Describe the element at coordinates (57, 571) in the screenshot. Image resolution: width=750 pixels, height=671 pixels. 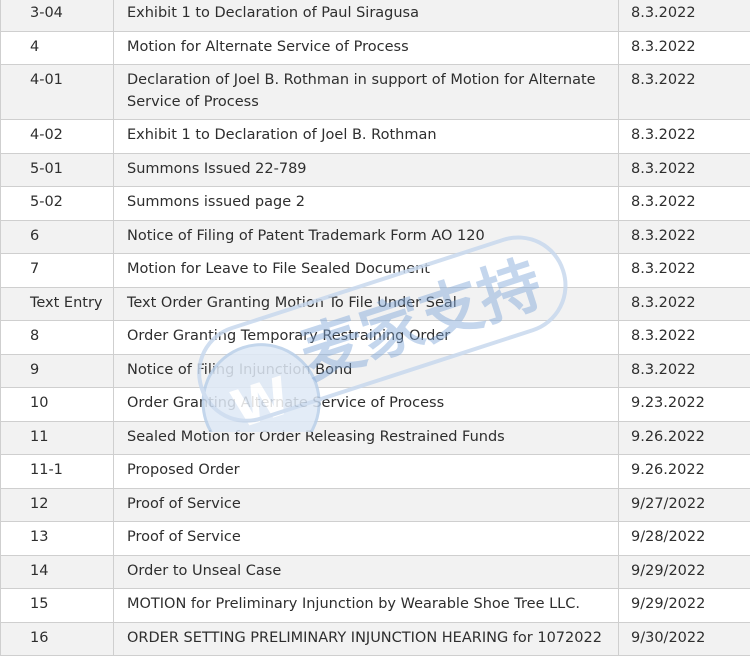
I see `docket-number-cell: 14` at that location.